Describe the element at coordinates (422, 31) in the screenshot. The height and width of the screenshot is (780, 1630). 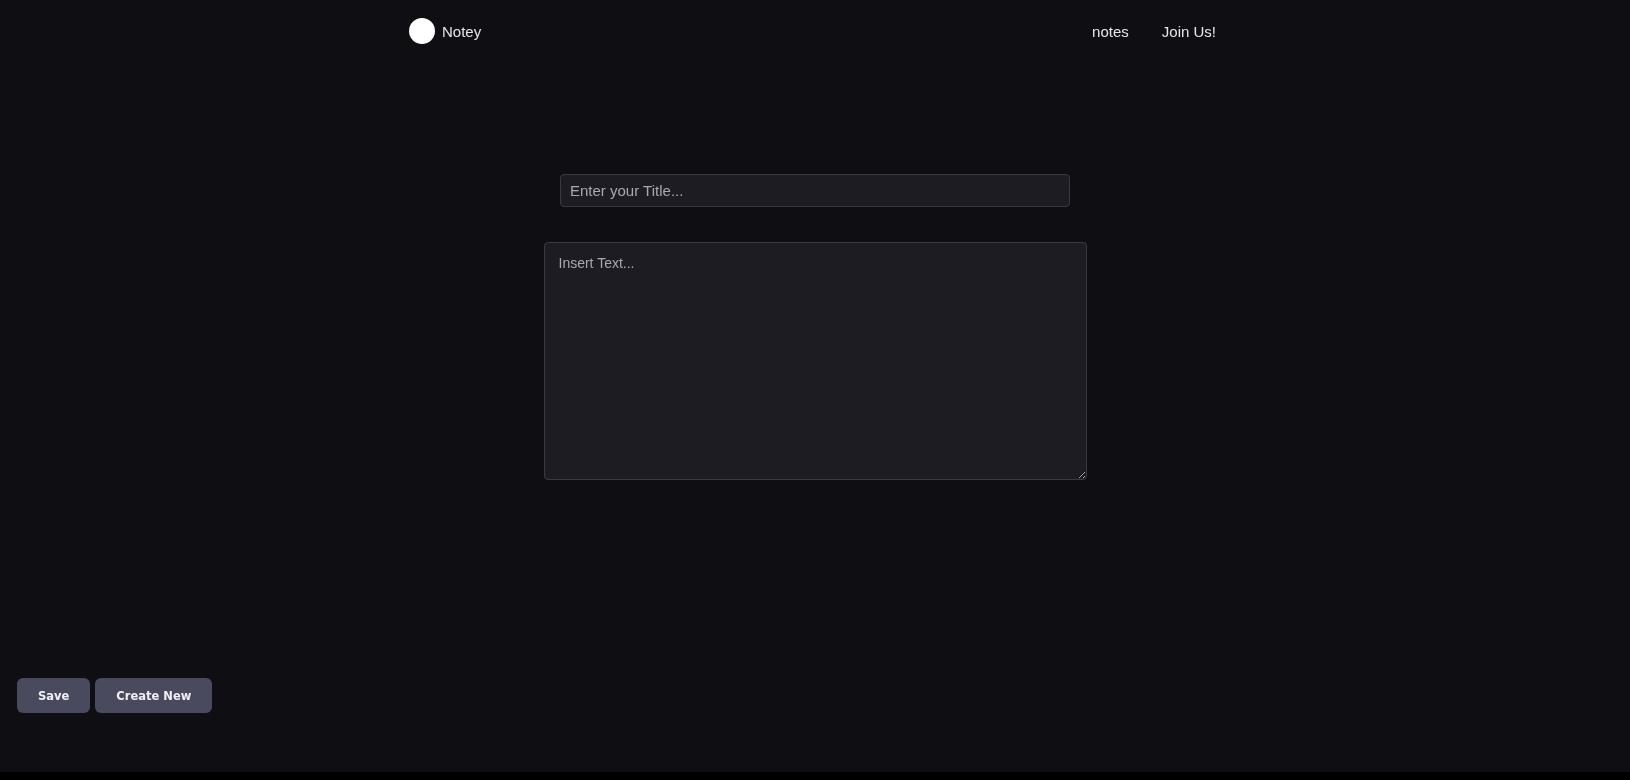
I see `logo-circle-icon` at that location.